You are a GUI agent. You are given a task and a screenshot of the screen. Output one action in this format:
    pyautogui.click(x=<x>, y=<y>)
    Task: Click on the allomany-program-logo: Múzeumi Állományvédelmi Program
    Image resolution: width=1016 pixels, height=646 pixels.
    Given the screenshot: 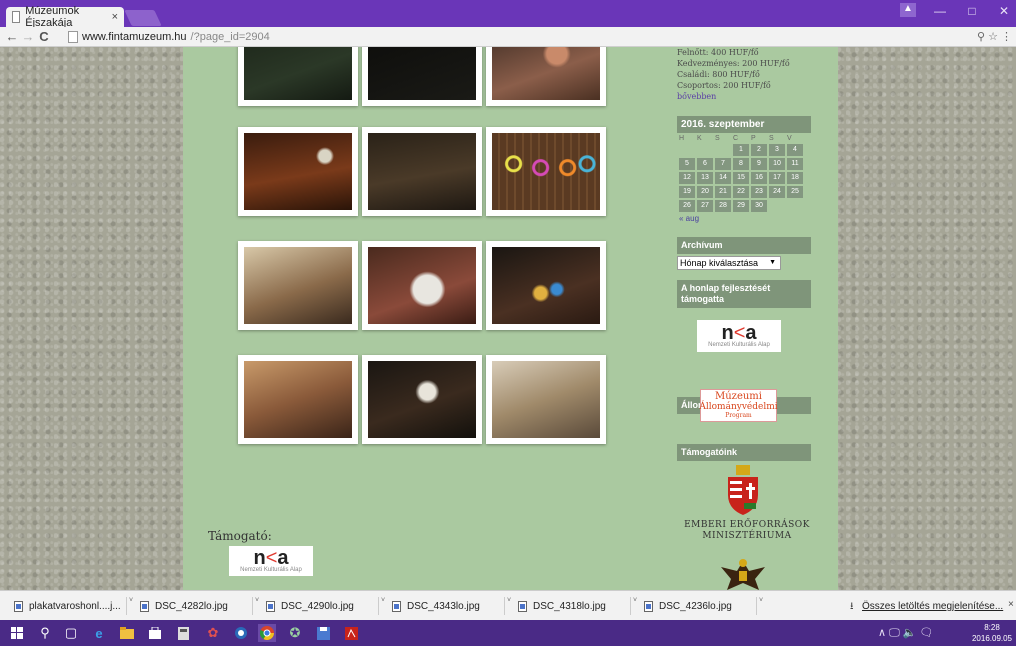 What is the action you would take?
    pyautogui.click(x=738, y=405)
    